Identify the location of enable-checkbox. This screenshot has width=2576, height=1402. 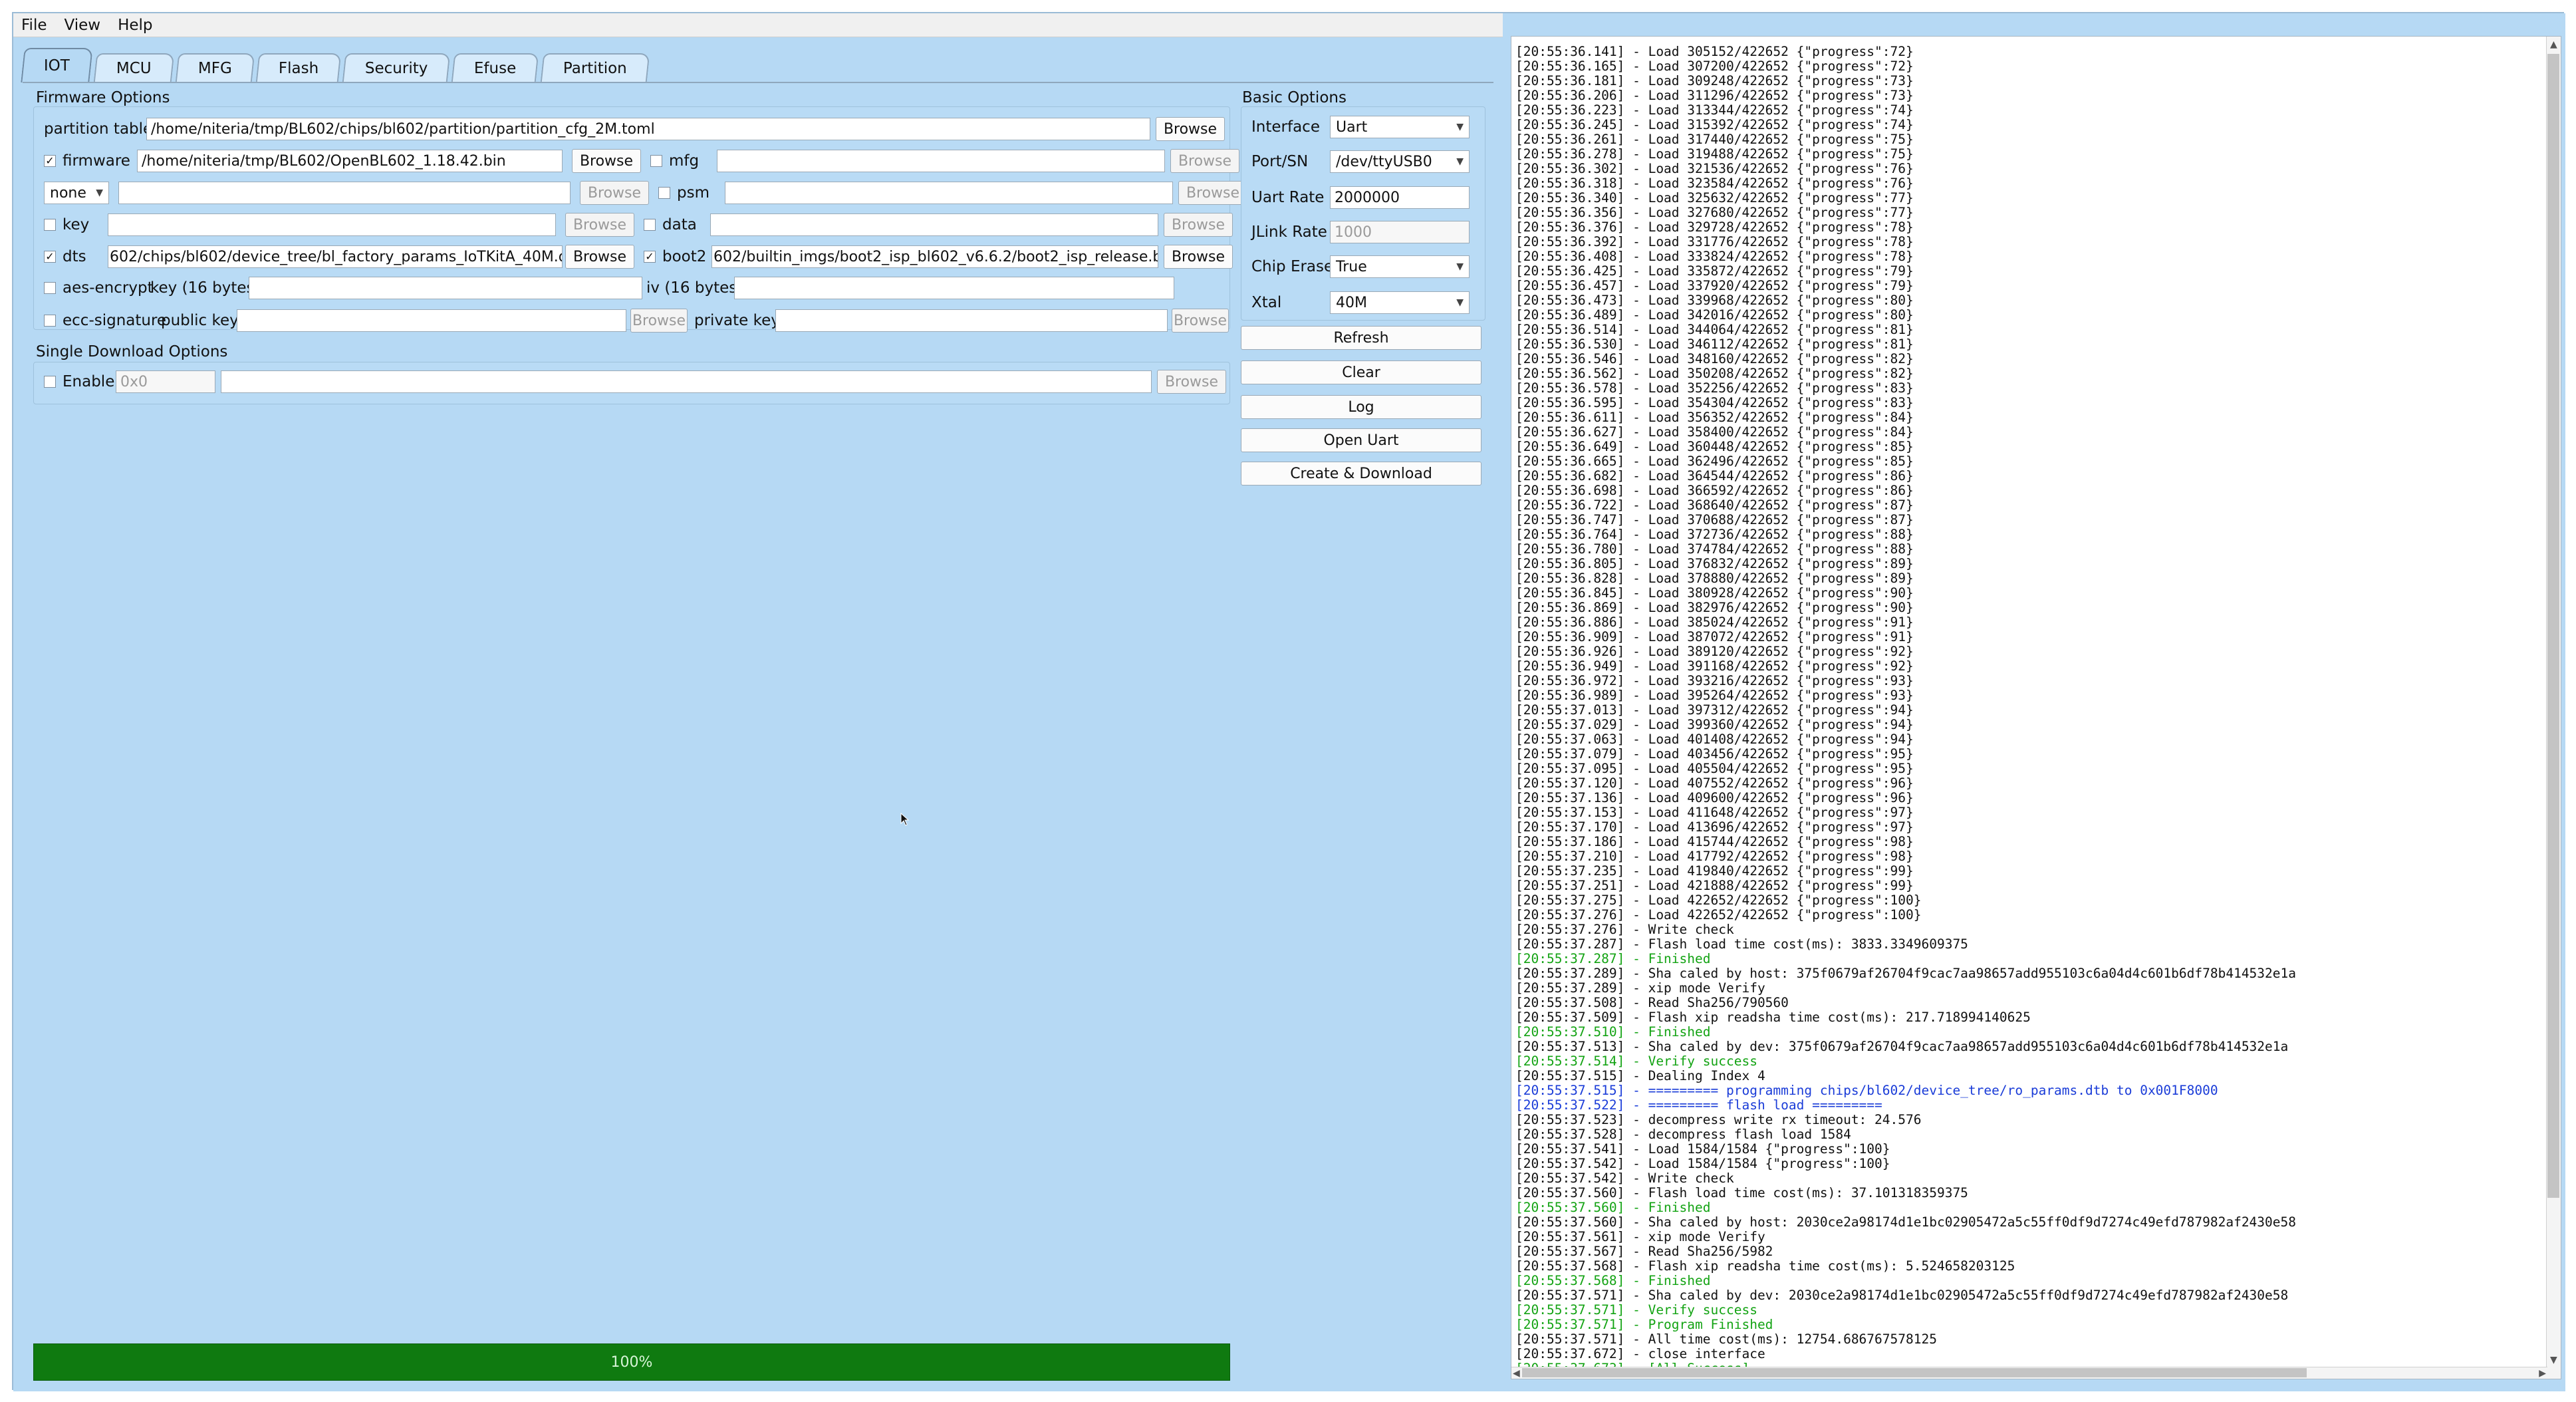
(50, 382).